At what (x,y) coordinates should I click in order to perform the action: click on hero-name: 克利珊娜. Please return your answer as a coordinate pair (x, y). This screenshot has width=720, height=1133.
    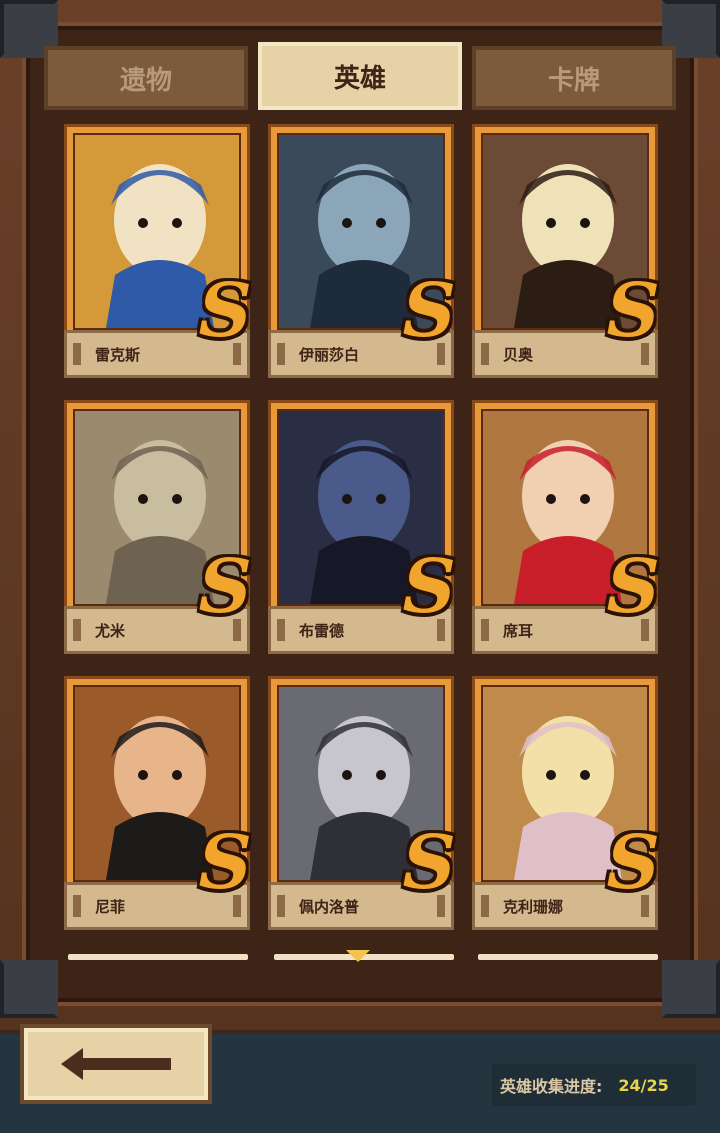
    Looking at the image, I should click on (533, 906).